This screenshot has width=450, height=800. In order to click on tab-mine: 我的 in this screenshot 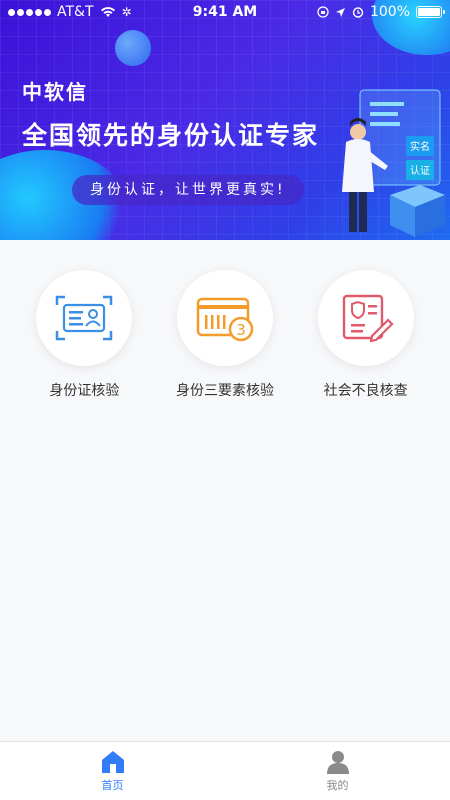, I will do `click(337, 771)`.